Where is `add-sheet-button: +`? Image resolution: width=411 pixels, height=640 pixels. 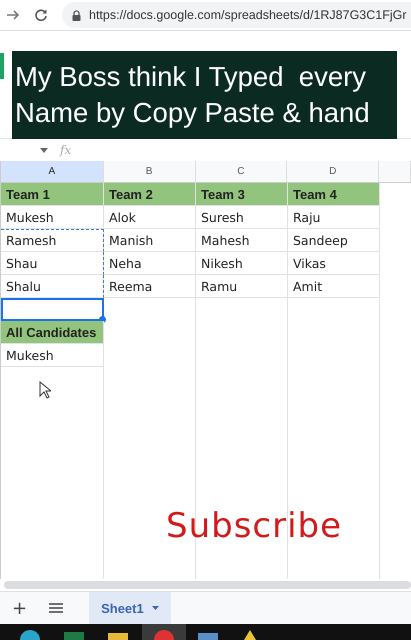
add-sheet-button: + is located at coordinates (20, 608).